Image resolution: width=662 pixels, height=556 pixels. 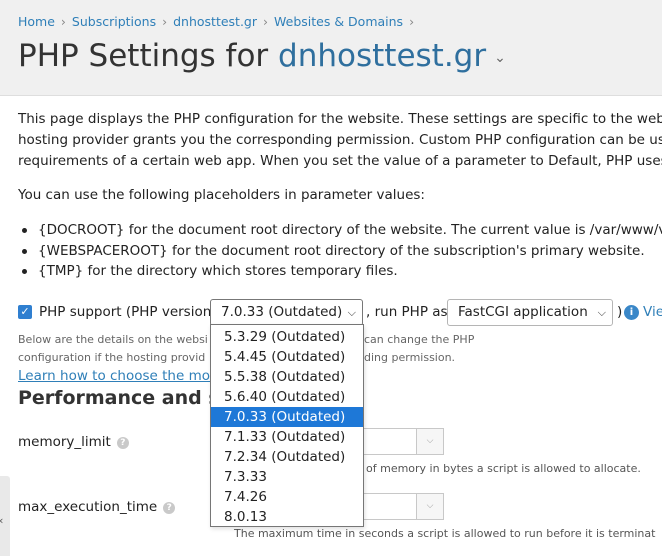 What do you see at coordinates (287, 477) in the screenshot?
I see `php-version-option: 7.3.33` at bounding box center [287, 477].